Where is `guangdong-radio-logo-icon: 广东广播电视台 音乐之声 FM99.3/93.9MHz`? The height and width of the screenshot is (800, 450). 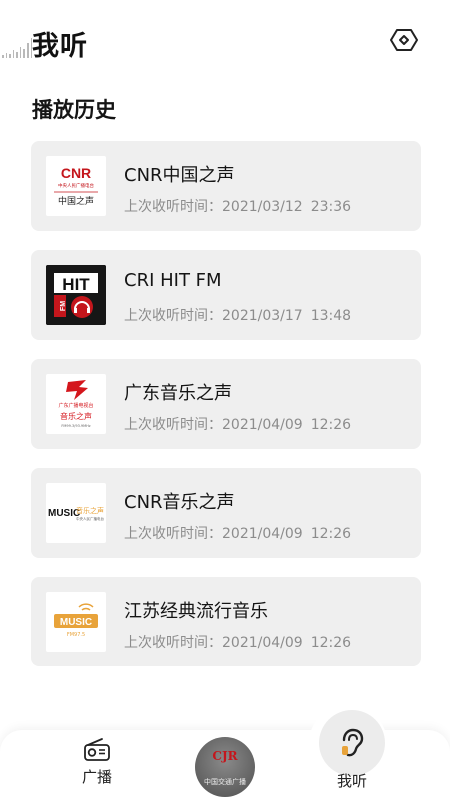
guangdong-radio-logo-icon: 广东广播电视台 音乐之声 FM99.3/93.9MHz is located at coordinates (76, 404).